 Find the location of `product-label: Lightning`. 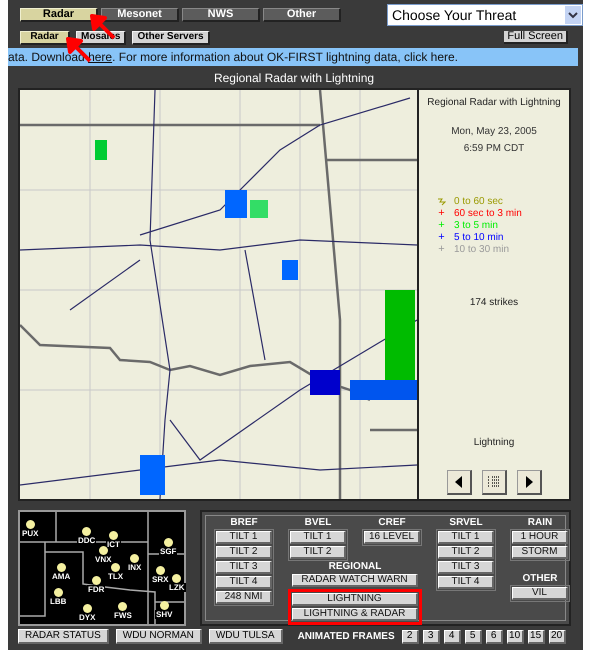

product-label: Lightning is located at coordinates (494, 443).